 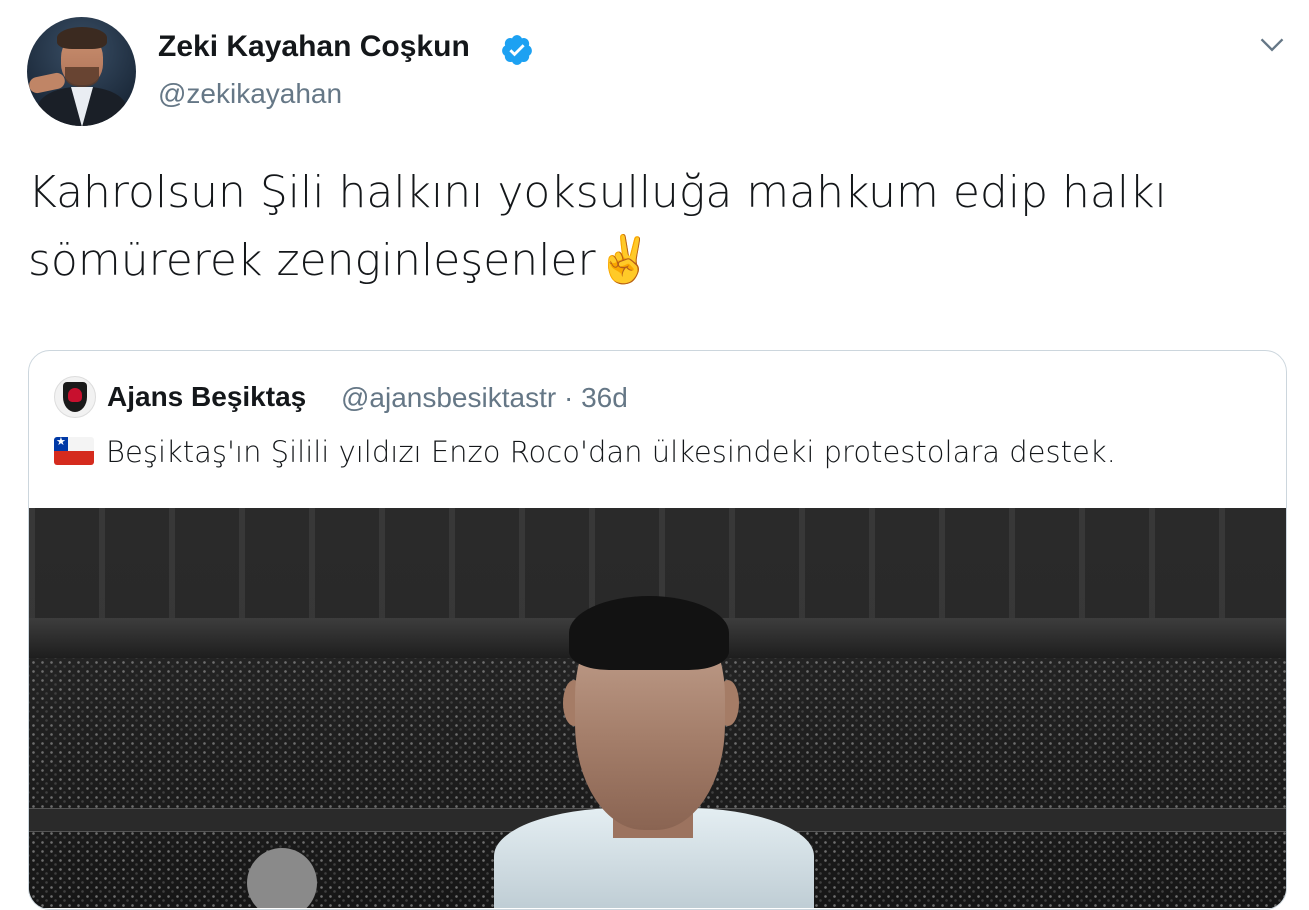 What do you see at coordinates (1272, 44) in the screenshot?
I see `chevron-down-icon` at bounding box center [1272, 44].